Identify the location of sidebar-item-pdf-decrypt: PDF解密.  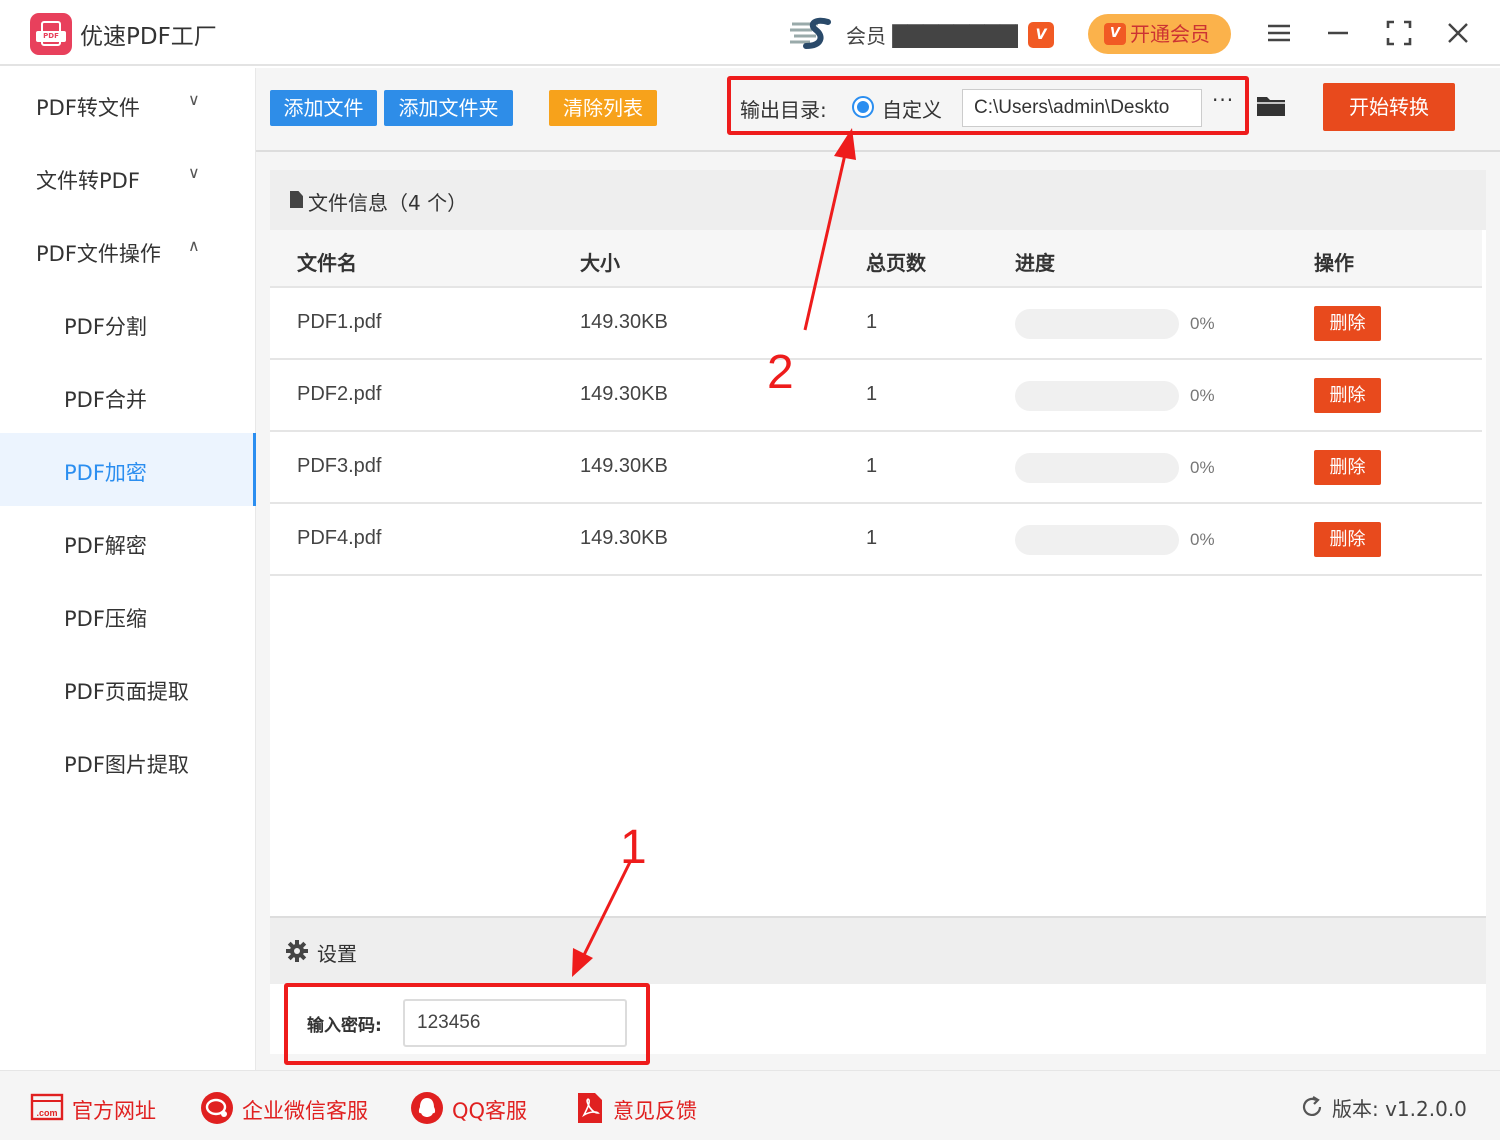
(128, 542).